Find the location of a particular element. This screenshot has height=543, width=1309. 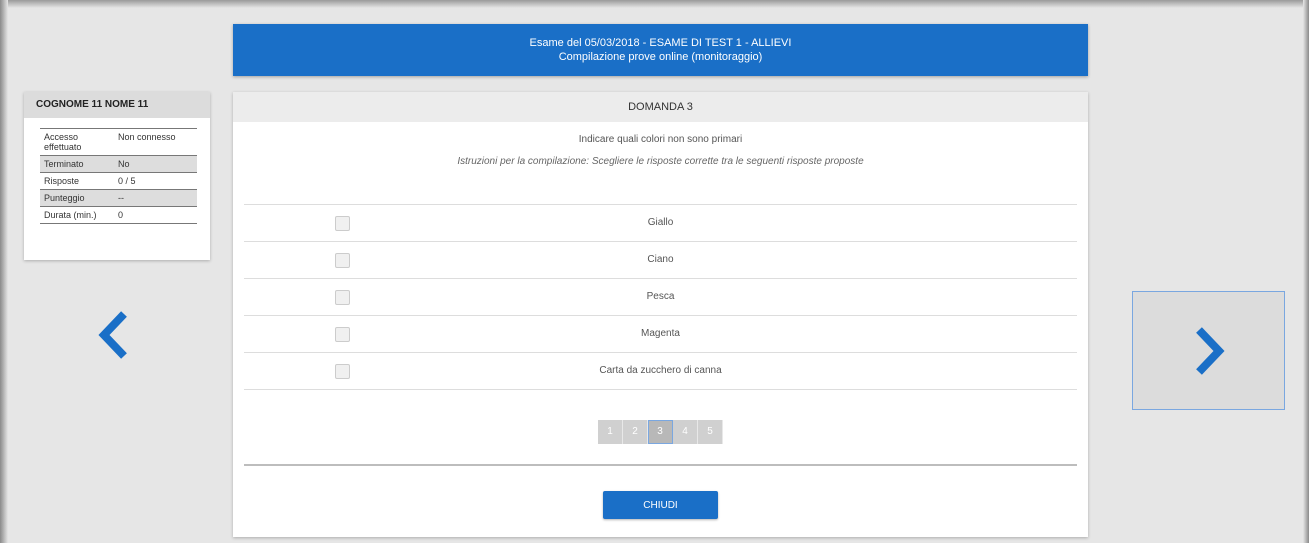

answer-option: Magenta is located at coordinates (660, 333).